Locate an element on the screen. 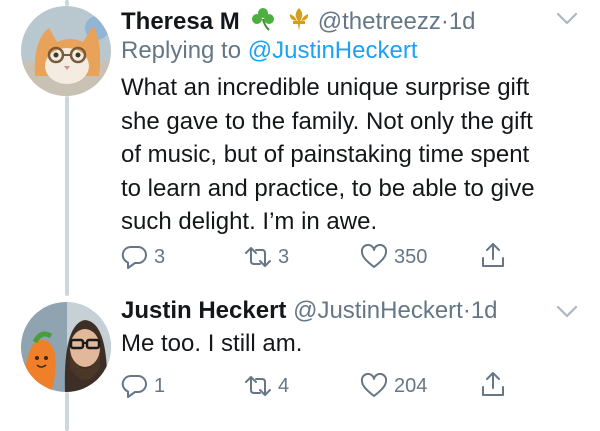 Image resolution: width=600 pixels, height=431 pixels. retweet-button: 4 is located at coordinates (266, 386).